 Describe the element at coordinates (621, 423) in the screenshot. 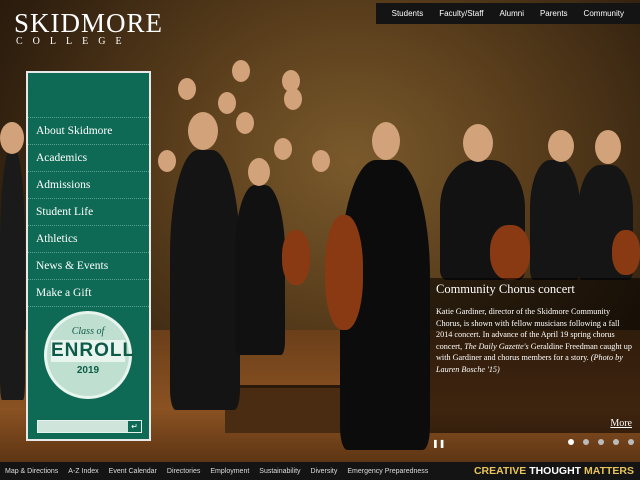

I see `more-link: More` at that location.